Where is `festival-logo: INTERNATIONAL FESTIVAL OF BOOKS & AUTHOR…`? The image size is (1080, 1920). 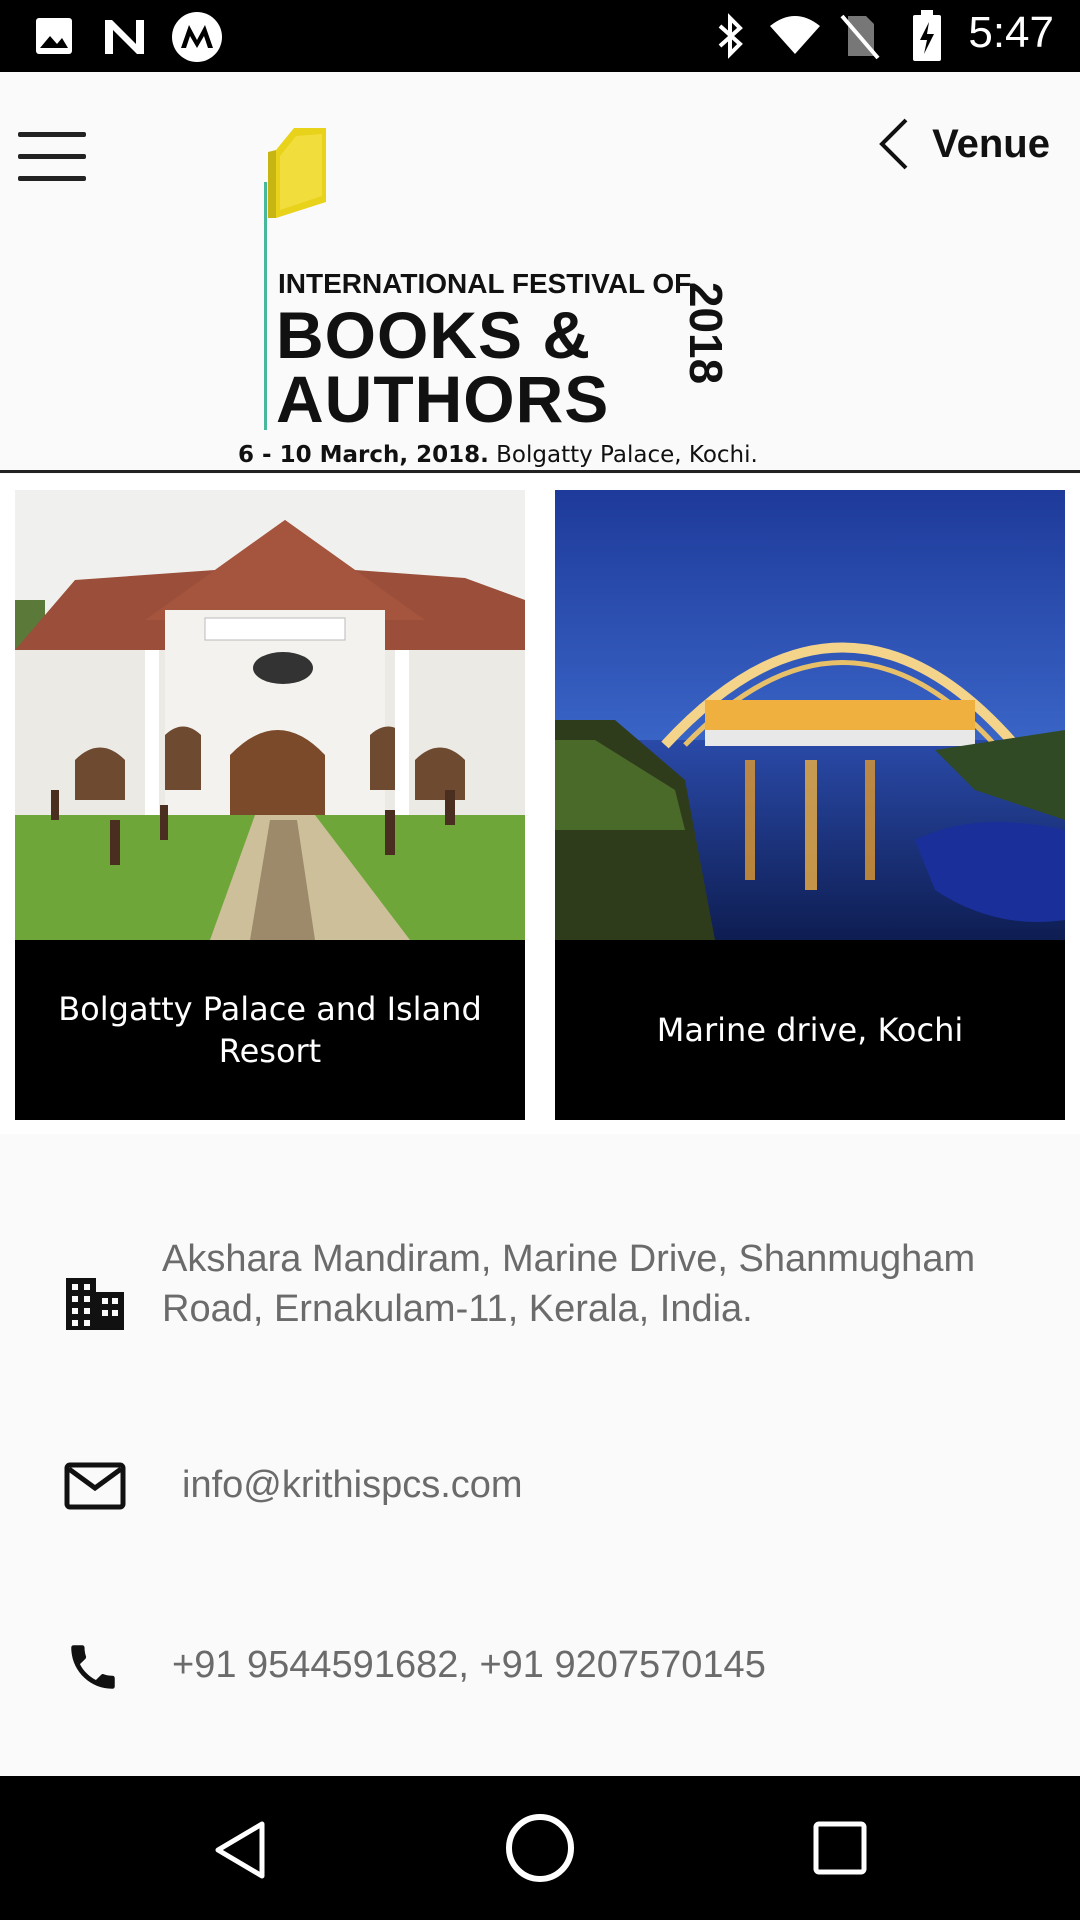 festival-logo: INTERNATIONAL FESTIVAL OF BOOKS & AUTHOR… is located at coordinates (494, 295).